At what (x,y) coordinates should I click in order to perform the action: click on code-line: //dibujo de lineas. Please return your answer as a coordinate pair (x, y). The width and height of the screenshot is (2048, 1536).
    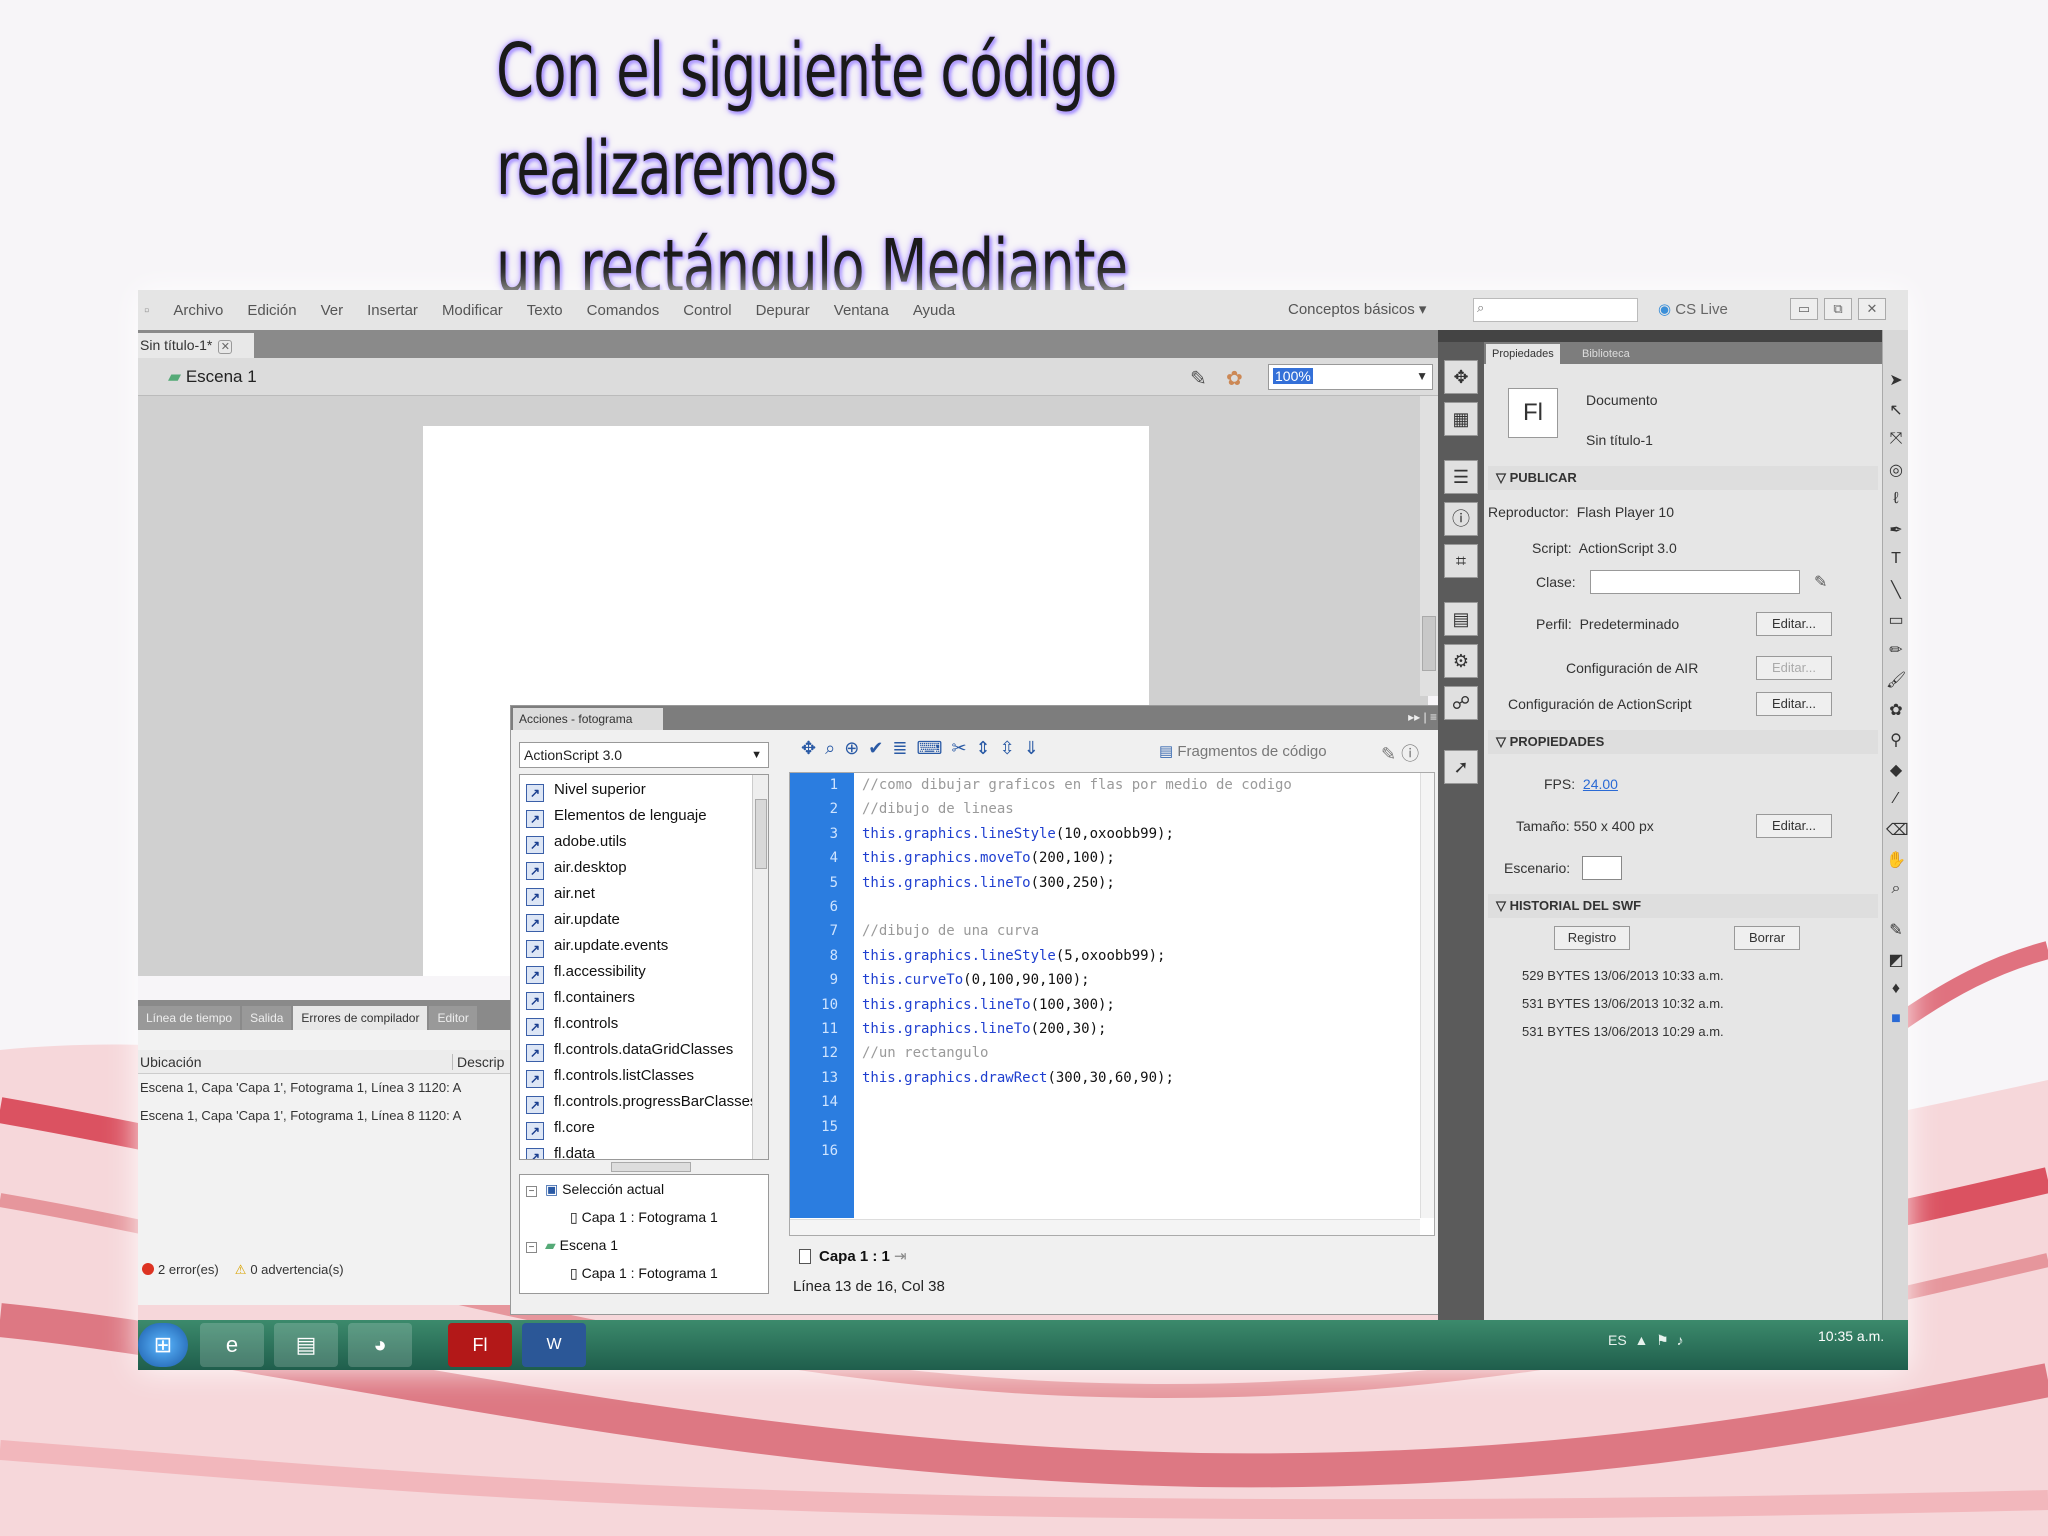
    Looking at the image, I should click on (938, 809).